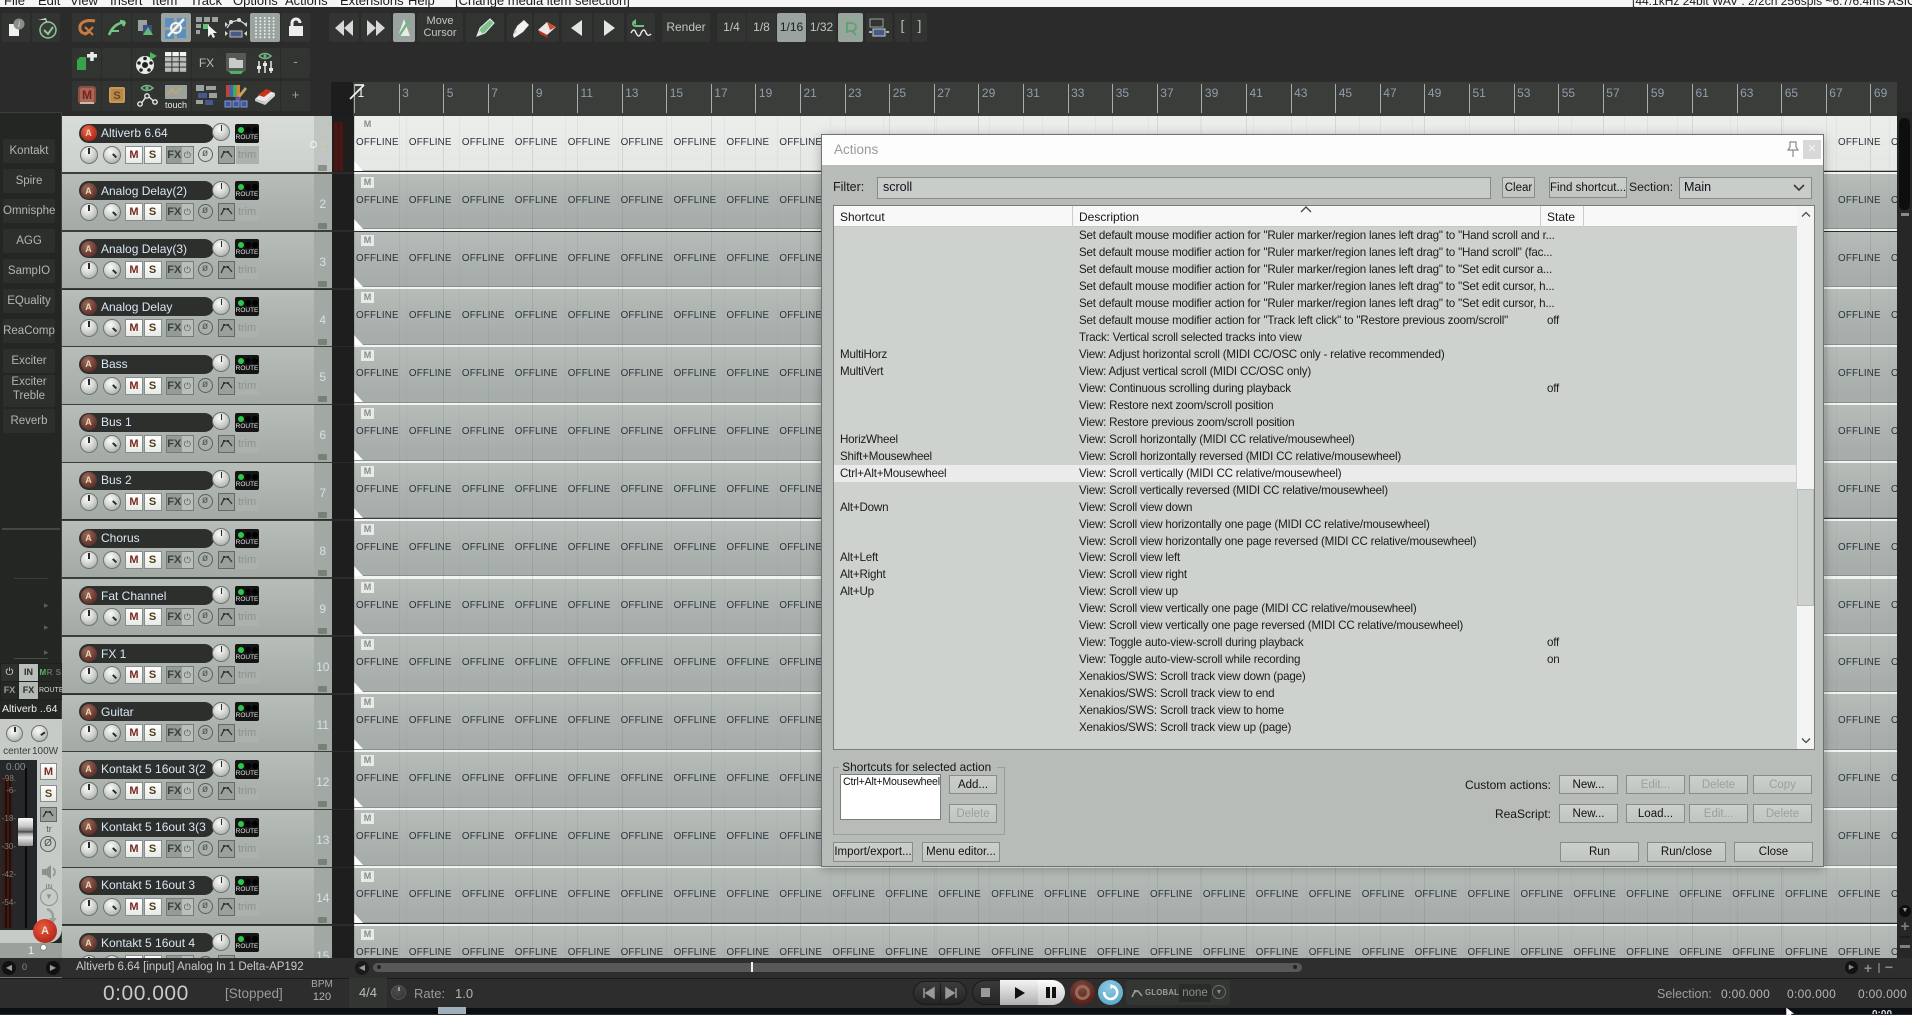  I want to click on svg-text: S, so click(116, 96).